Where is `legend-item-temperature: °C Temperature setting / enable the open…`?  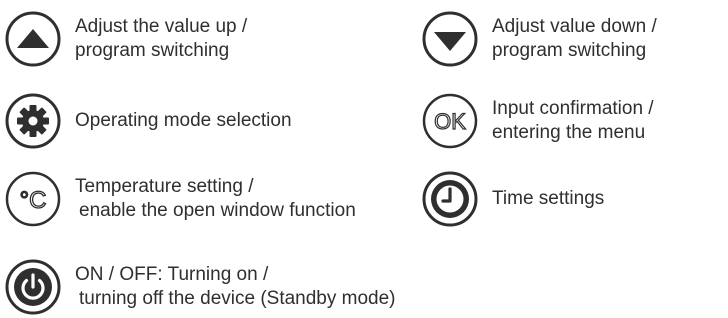
legend-item-temperature: °C Temperature setting / enable the open… is located at coordinates (180, 199).